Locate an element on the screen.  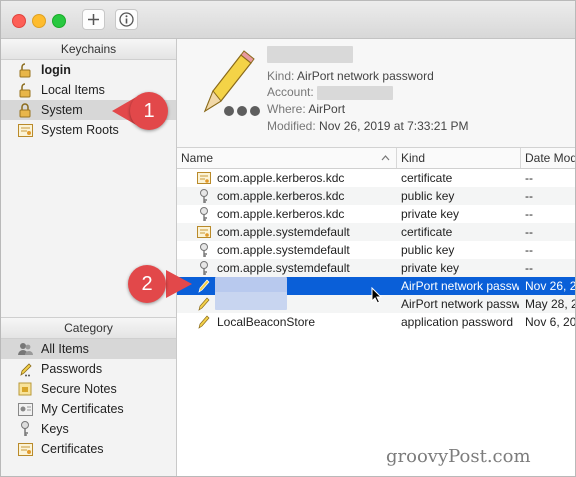
row-date: Nov 6, 2019 is located at coordinates (550, 322).